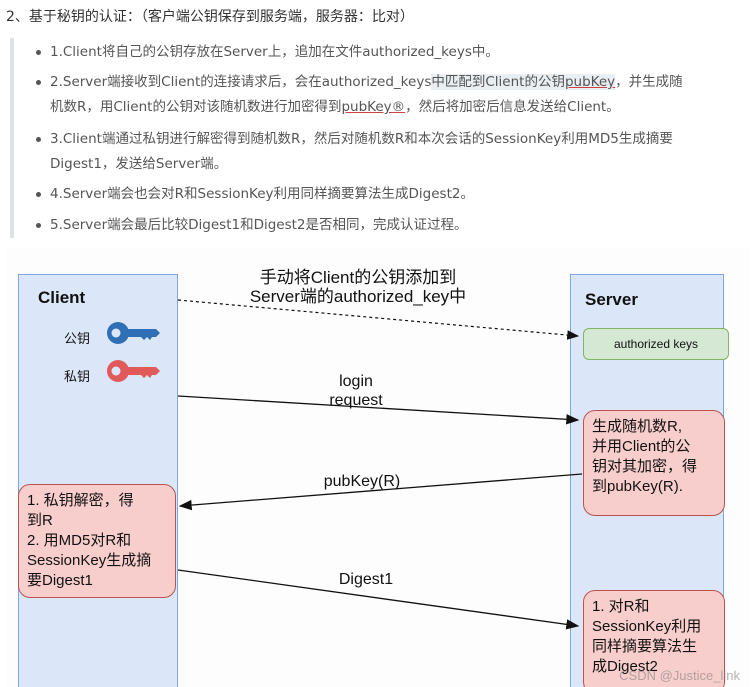 The width and height of the screenshot is (756, 687). I want to click on pubkey-arrow, so click(380, 492).